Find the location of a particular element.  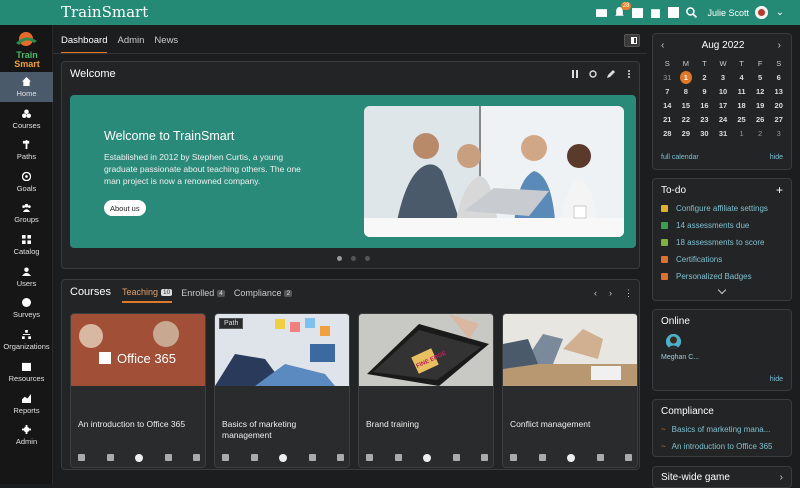

course-card: Conflict management is located at coordinates (570, 390).